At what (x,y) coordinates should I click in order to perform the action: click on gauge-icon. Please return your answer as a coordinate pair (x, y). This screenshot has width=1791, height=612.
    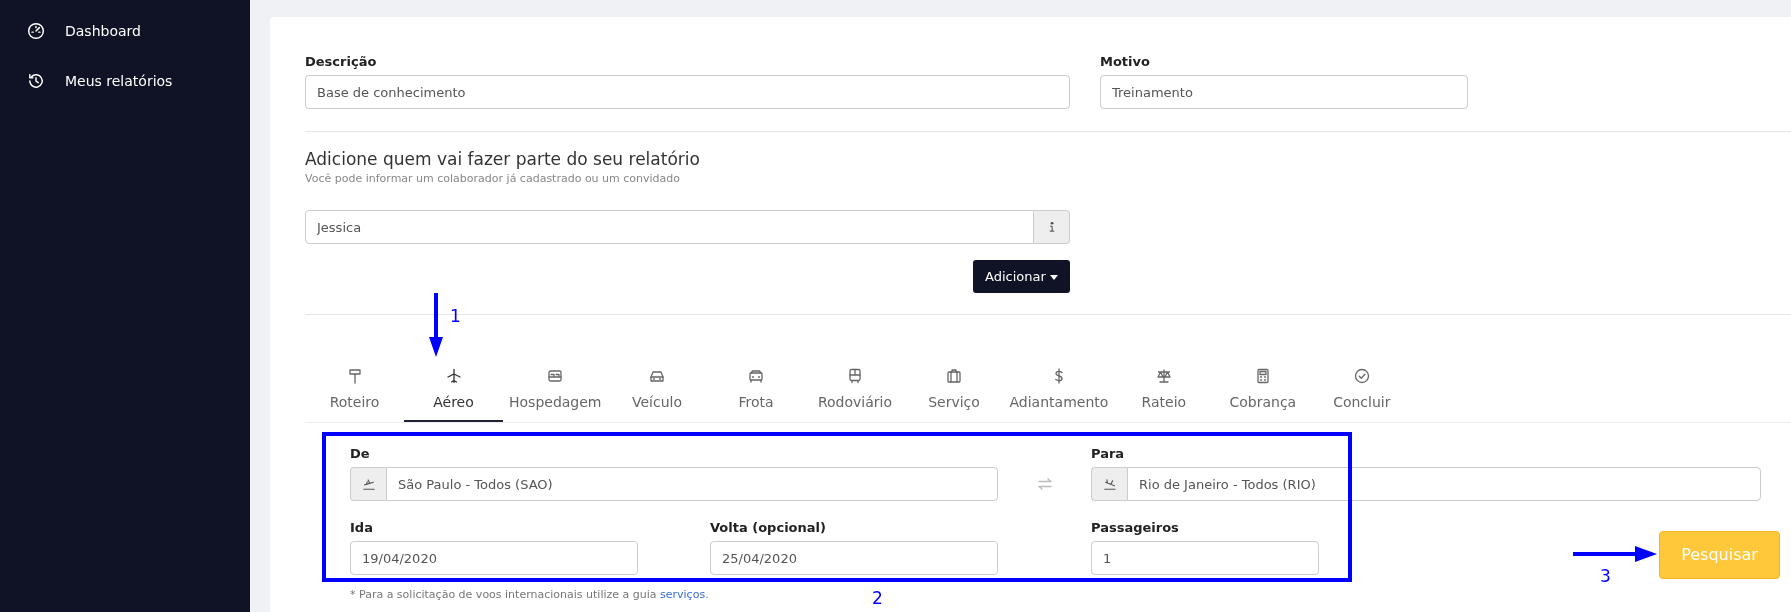
    Looking at the image, I should click on (36, 31).